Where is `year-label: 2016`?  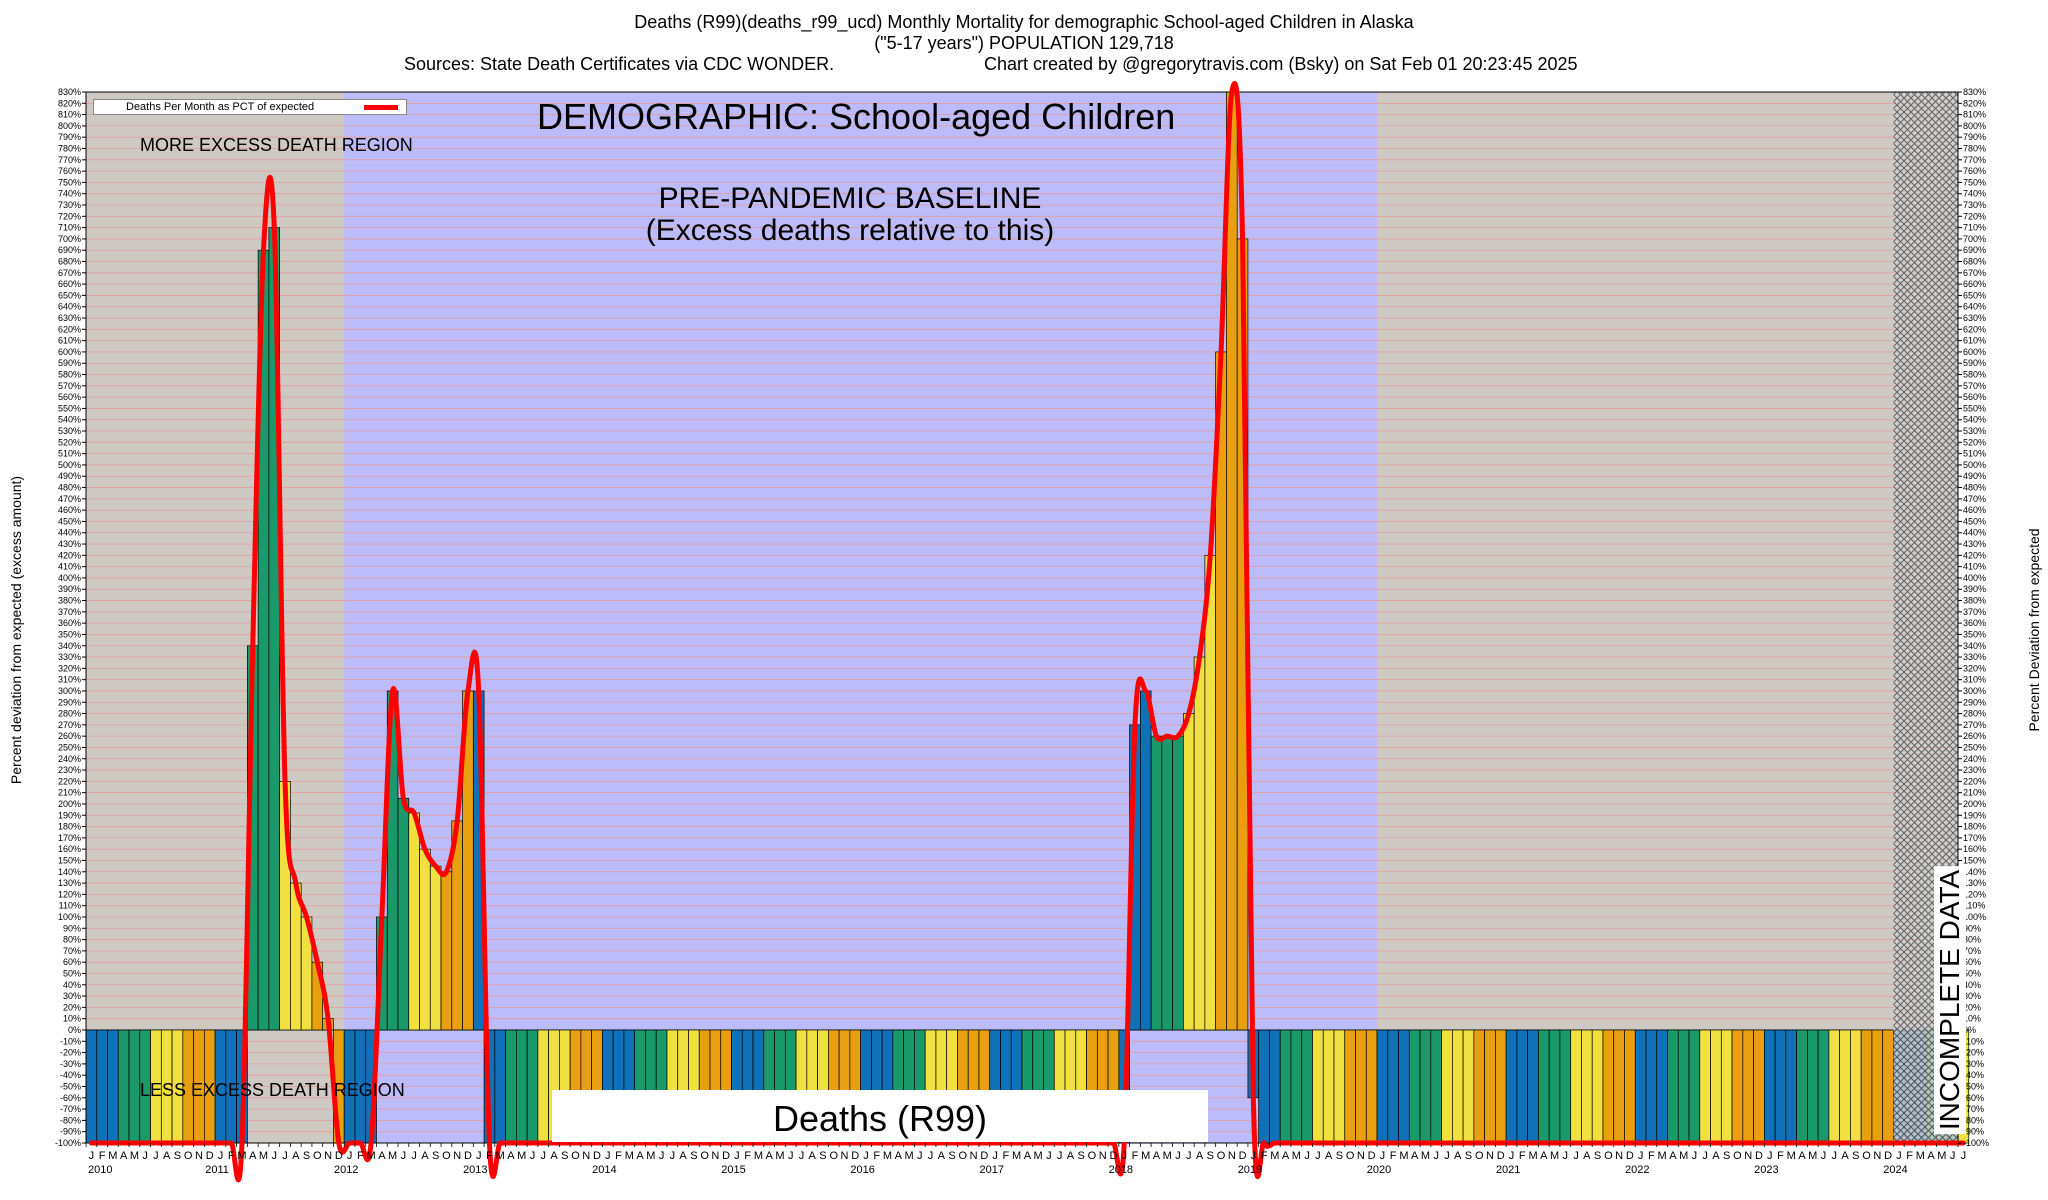 year-label: 2016 is located at coordinates (862, 1170).